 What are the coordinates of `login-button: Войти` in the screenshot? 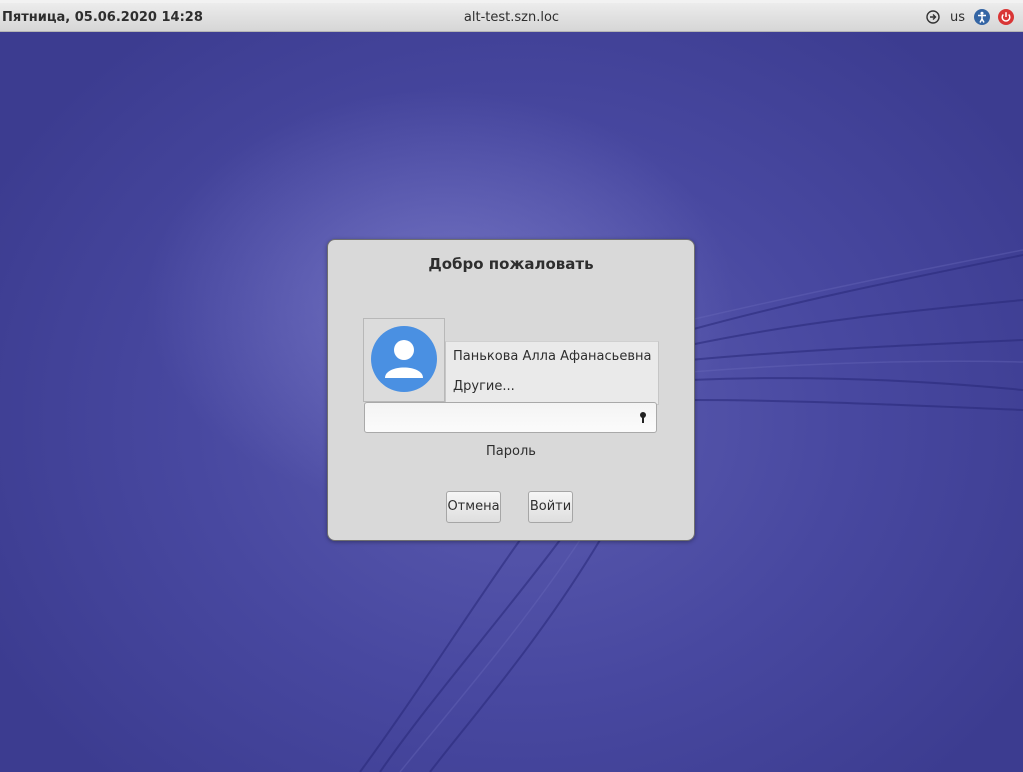 It's located at (550, 507).